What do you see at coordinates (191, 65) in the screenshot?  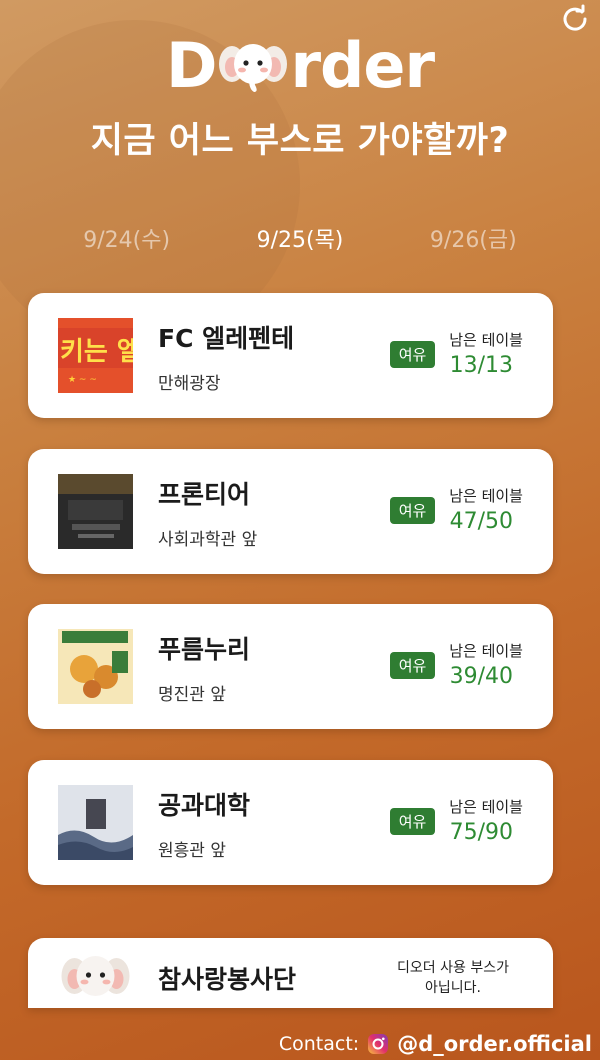 I see `logo-text-left: D` at bounding box center [191, 65].